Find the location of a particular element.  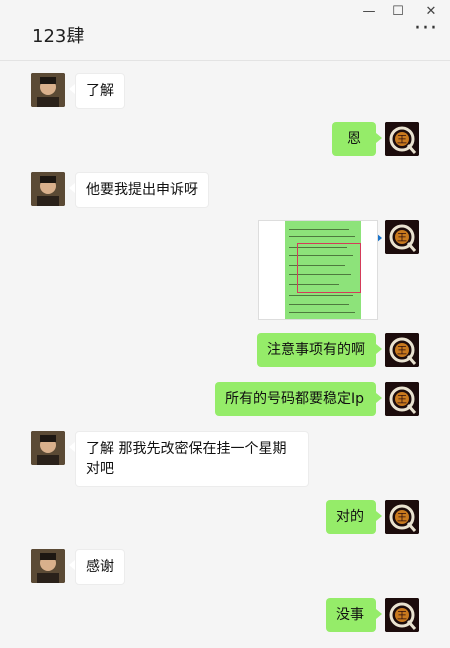

image-highlight-box is located at coordinates (329, 268).